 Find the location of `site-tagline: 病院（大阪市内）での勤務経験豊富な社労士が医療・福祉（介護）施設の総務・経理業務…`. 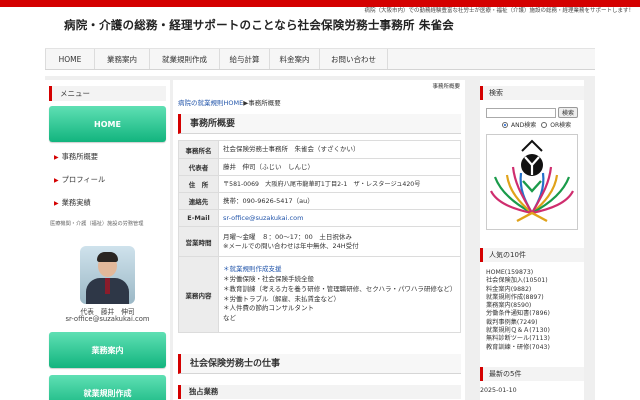

site-tagline: 病院（大阪市内）での勤務経験豊富な社労士が医療・福祉（介護）施設の総務・経理業務… is located at coordinates (499, 11).